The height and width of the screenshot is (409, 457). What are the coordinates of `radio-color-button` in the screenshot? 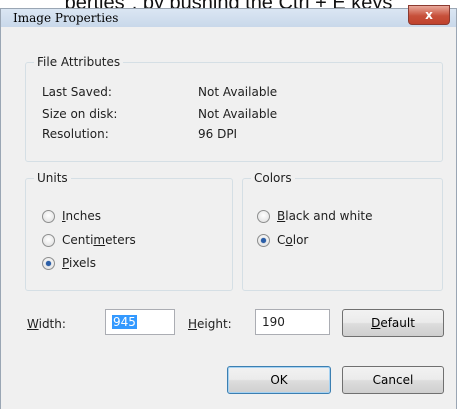 It's located at (263, 240).